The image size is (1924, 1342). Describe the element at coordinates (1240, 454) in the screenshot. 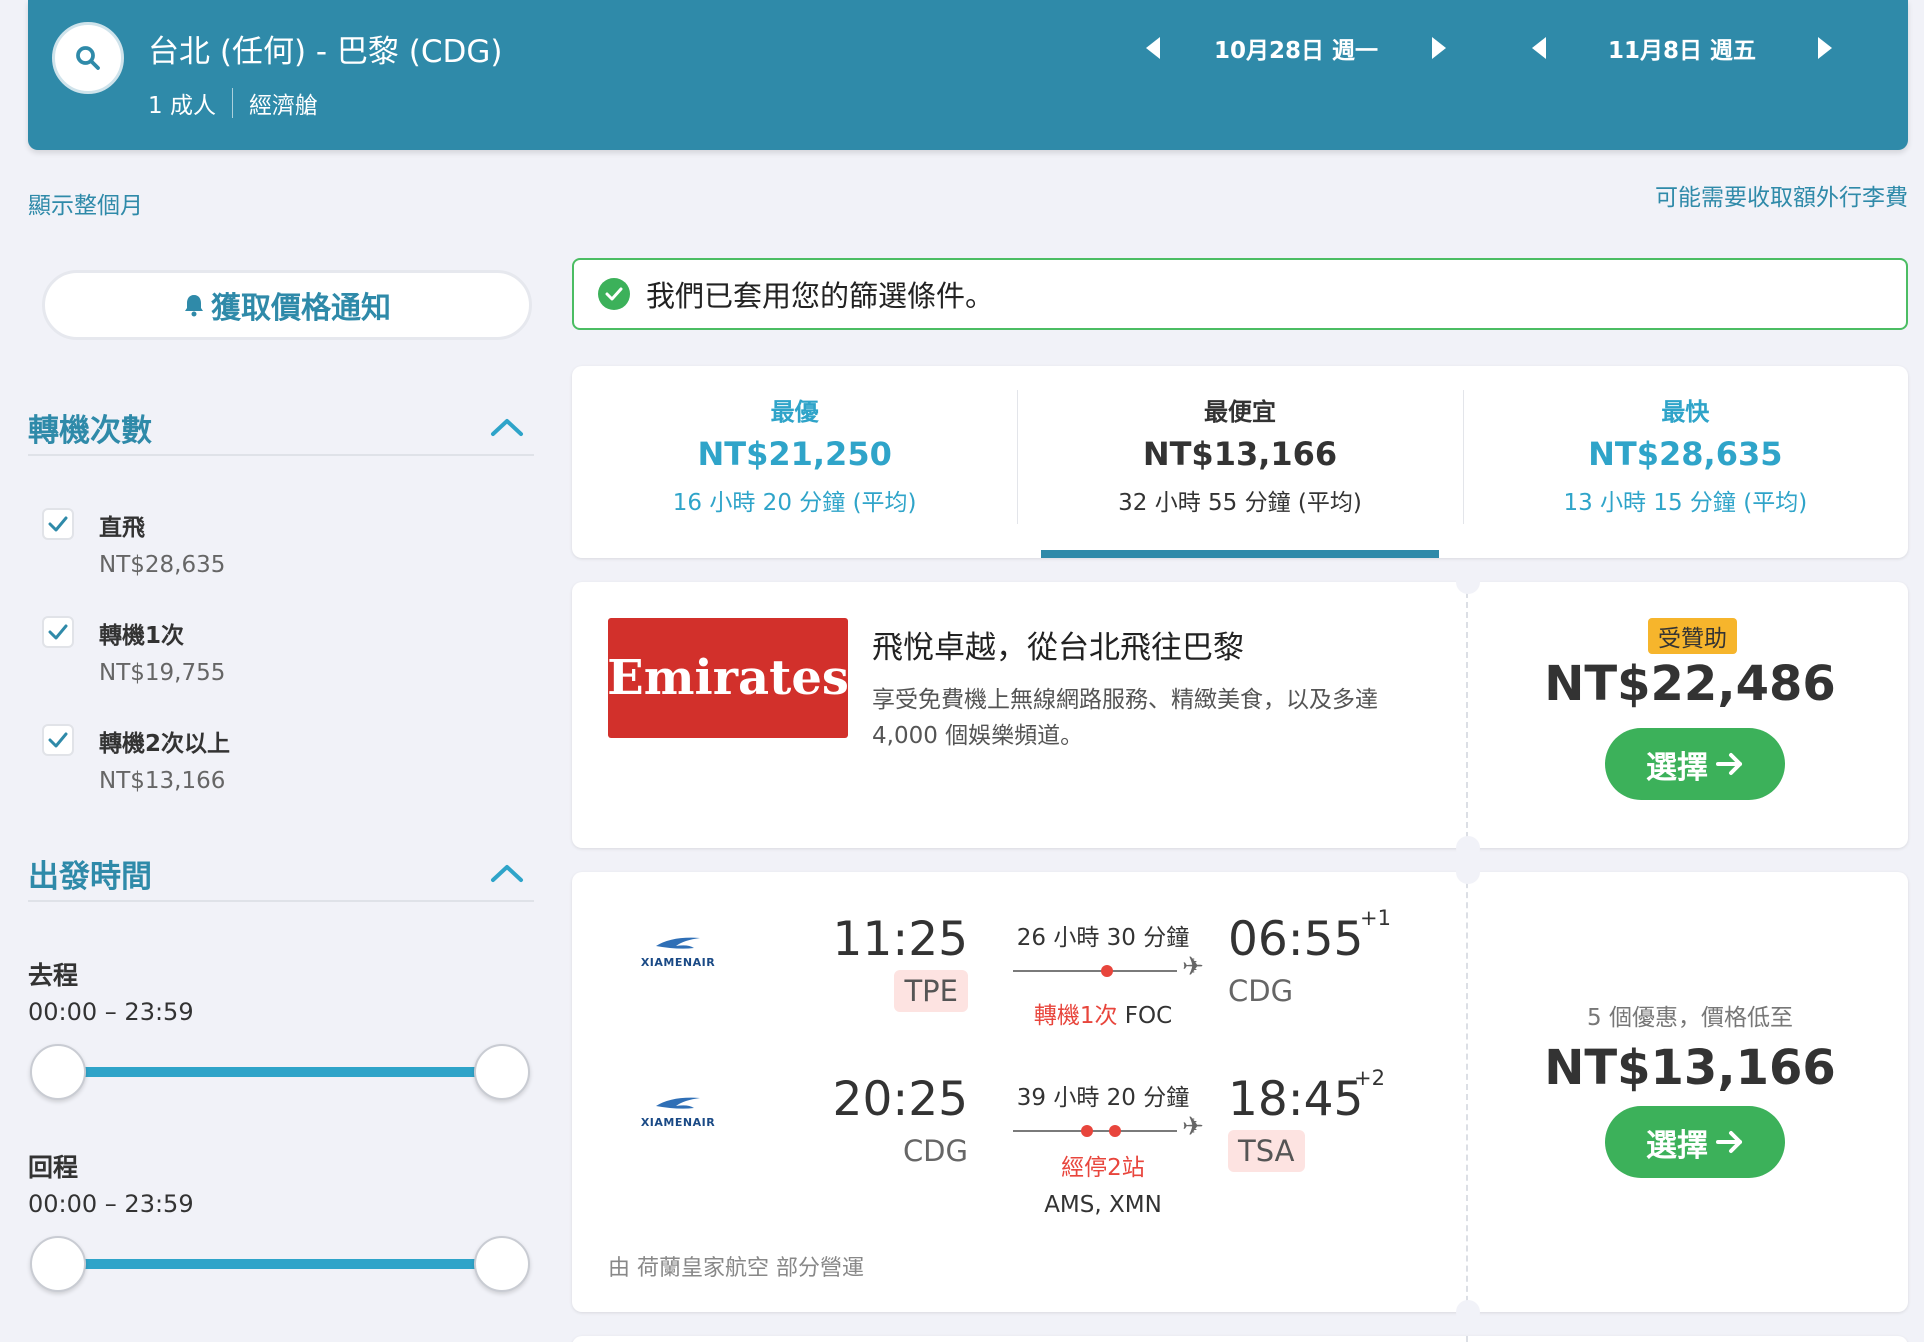

I see `tab-price: NT$13,166` at that location.